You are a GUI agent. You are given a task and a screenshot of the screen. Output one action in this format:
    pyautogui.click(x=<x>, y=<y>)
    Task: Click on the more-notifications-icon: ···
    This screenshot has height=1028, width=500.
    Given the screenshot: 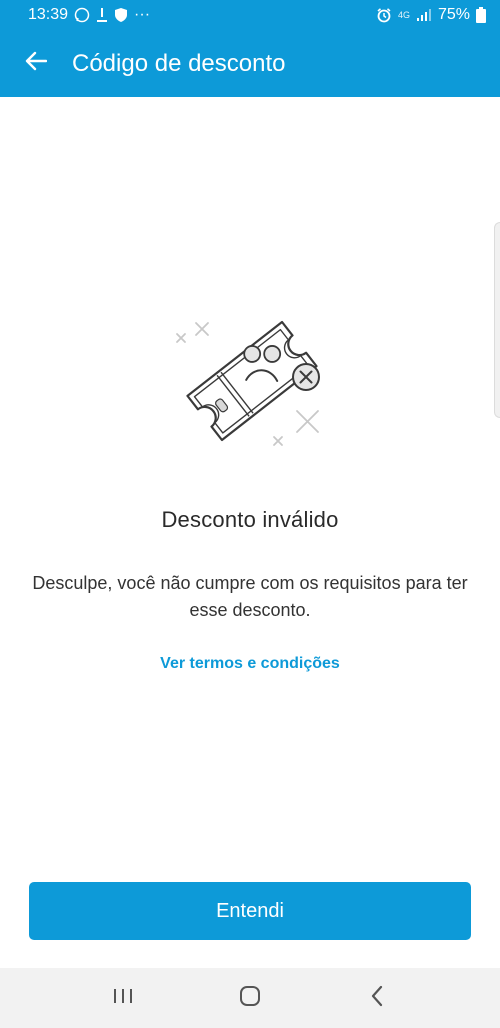 What is the action you would take?
    pyautogui.click(x=142, y=14)
    